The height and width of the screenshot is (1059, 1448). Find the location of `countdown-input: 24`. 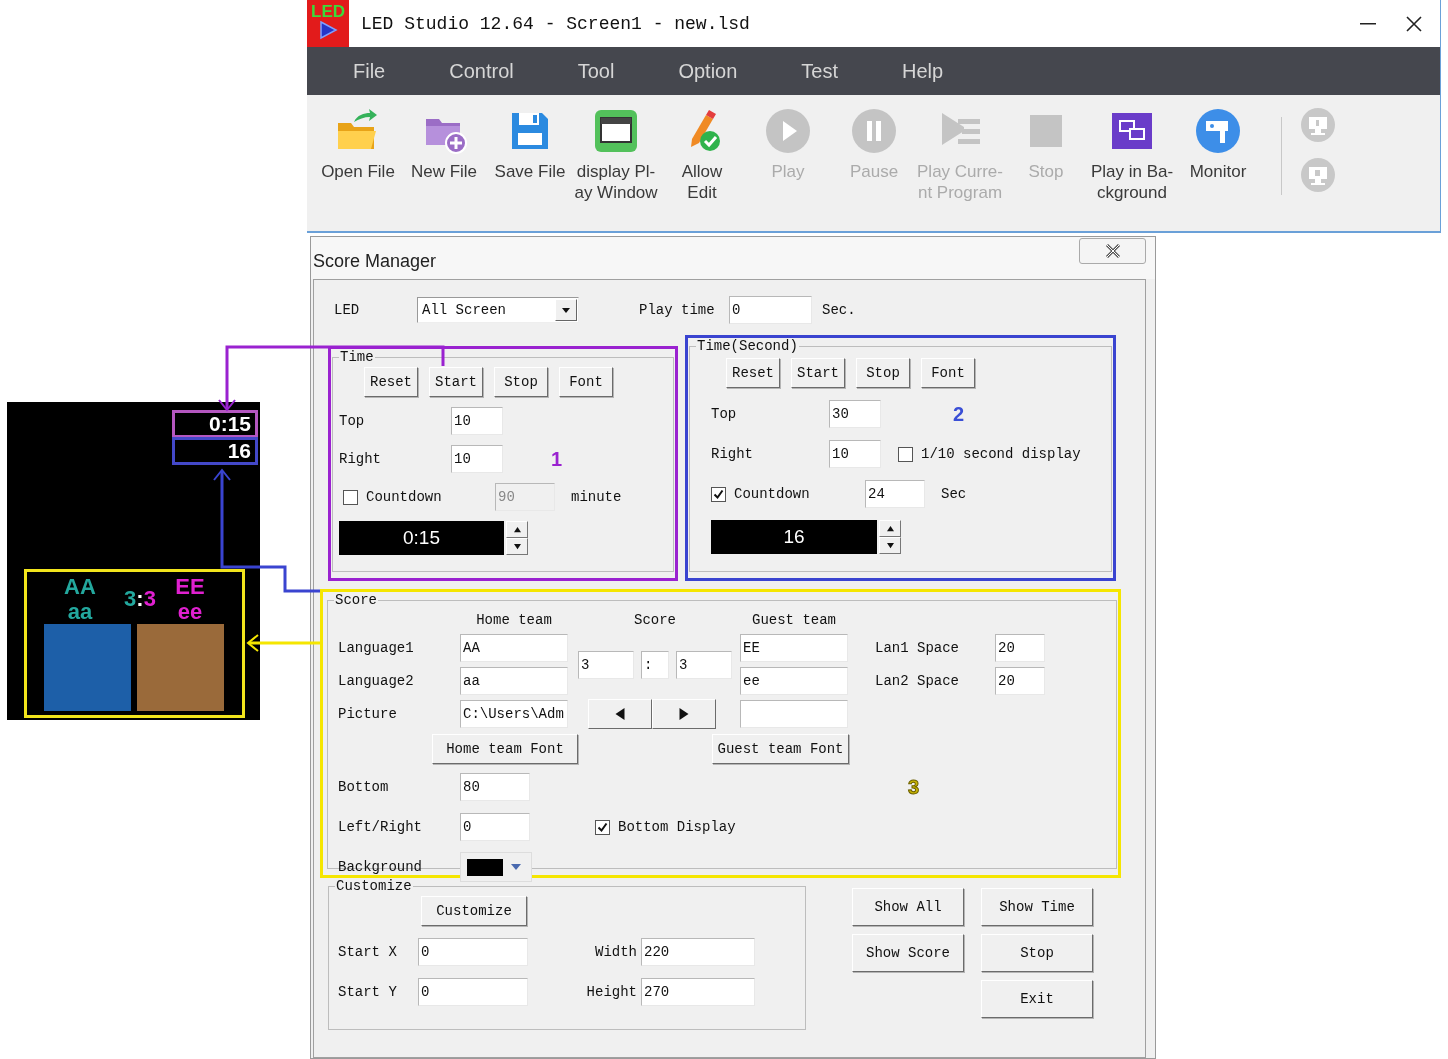

countdown-input: 24 is located at coordinates (895, 494).